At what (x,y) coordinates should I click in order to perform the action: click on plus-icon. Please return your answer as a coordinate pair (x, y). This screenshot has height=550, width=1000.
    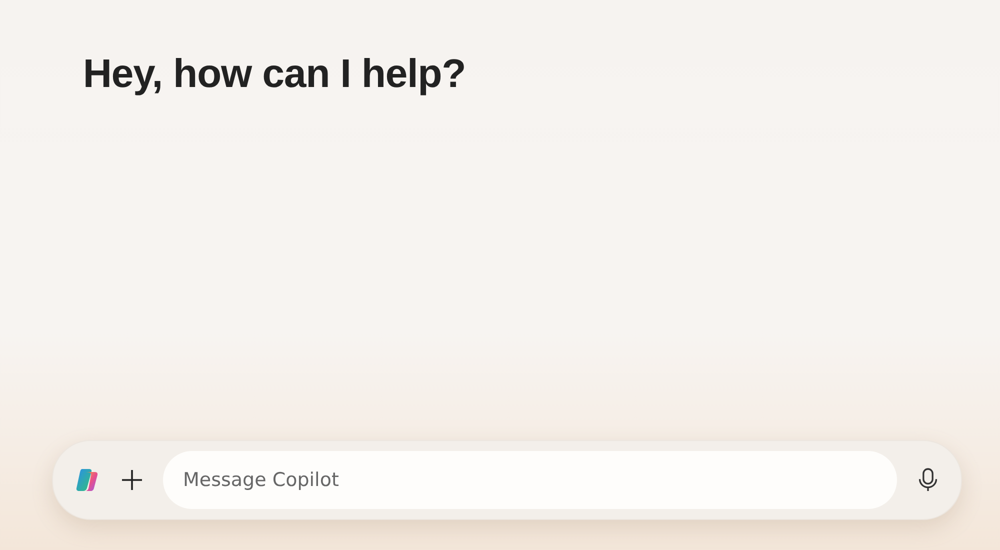
    Looking at the image, I should click on (132, 480).